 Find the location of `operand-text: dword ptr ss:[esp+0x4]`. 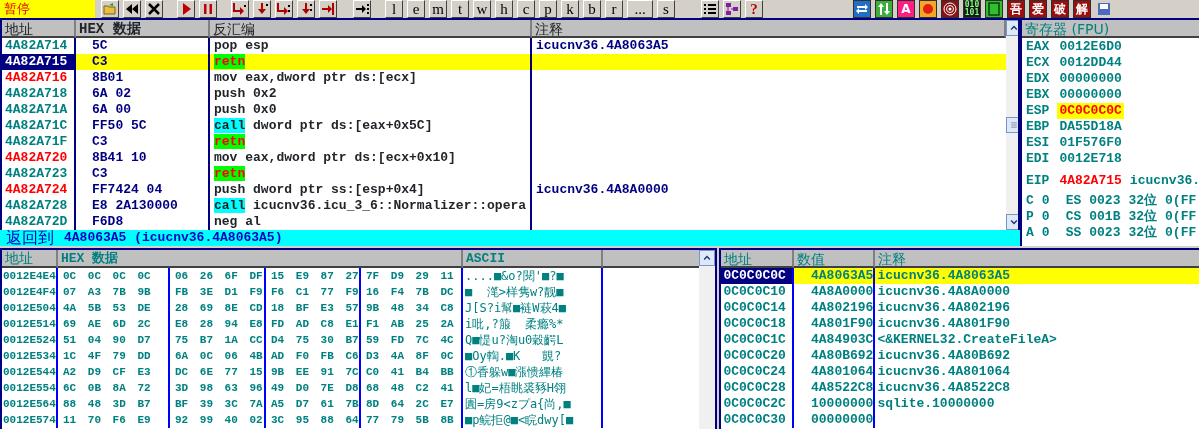

operand-text: dword ptr ss:[esp+0x4] is located at coordinates (339, 189).